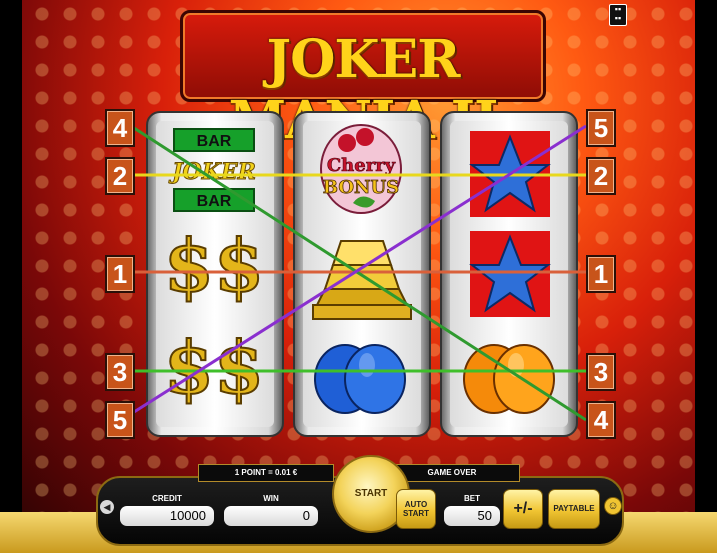 The height and width of the screenshot is (553, 717). I want to click on auto-start-button: AUTO START, so click(416, 509).